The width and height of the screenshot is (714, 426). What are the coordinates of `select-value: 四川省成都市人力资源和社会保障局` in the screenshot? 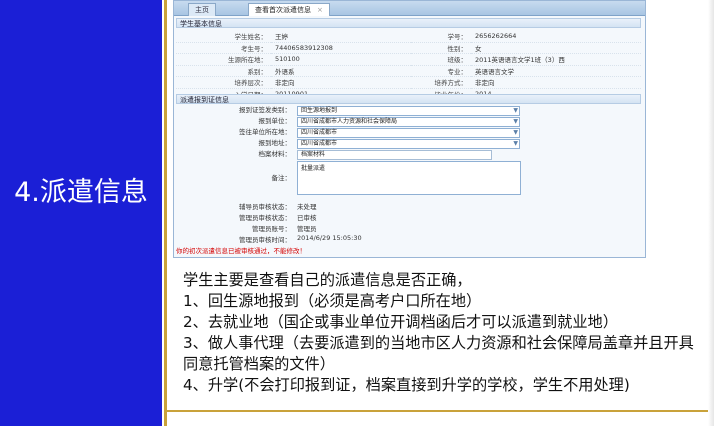 It's located at (349, 121).